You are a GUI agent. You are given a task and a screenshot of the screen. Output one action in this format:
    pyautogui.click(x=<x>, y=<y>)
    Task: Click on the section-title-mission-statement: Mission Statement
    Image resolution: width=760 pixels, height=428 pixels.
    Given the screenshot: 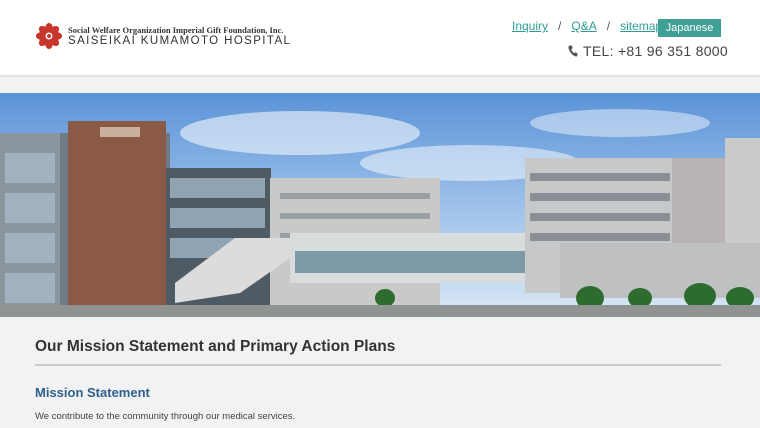 What is the action you would take?
    pyautogui.click(x=92, y=392)
    